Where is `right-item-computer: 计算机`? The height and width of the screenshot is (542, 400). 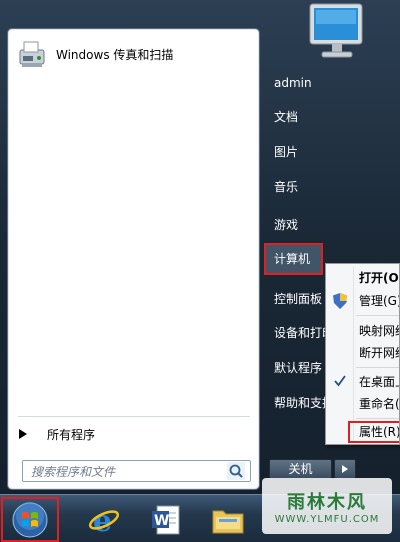
right-item-computer: 计算机 is located at coordinates (293, 259).